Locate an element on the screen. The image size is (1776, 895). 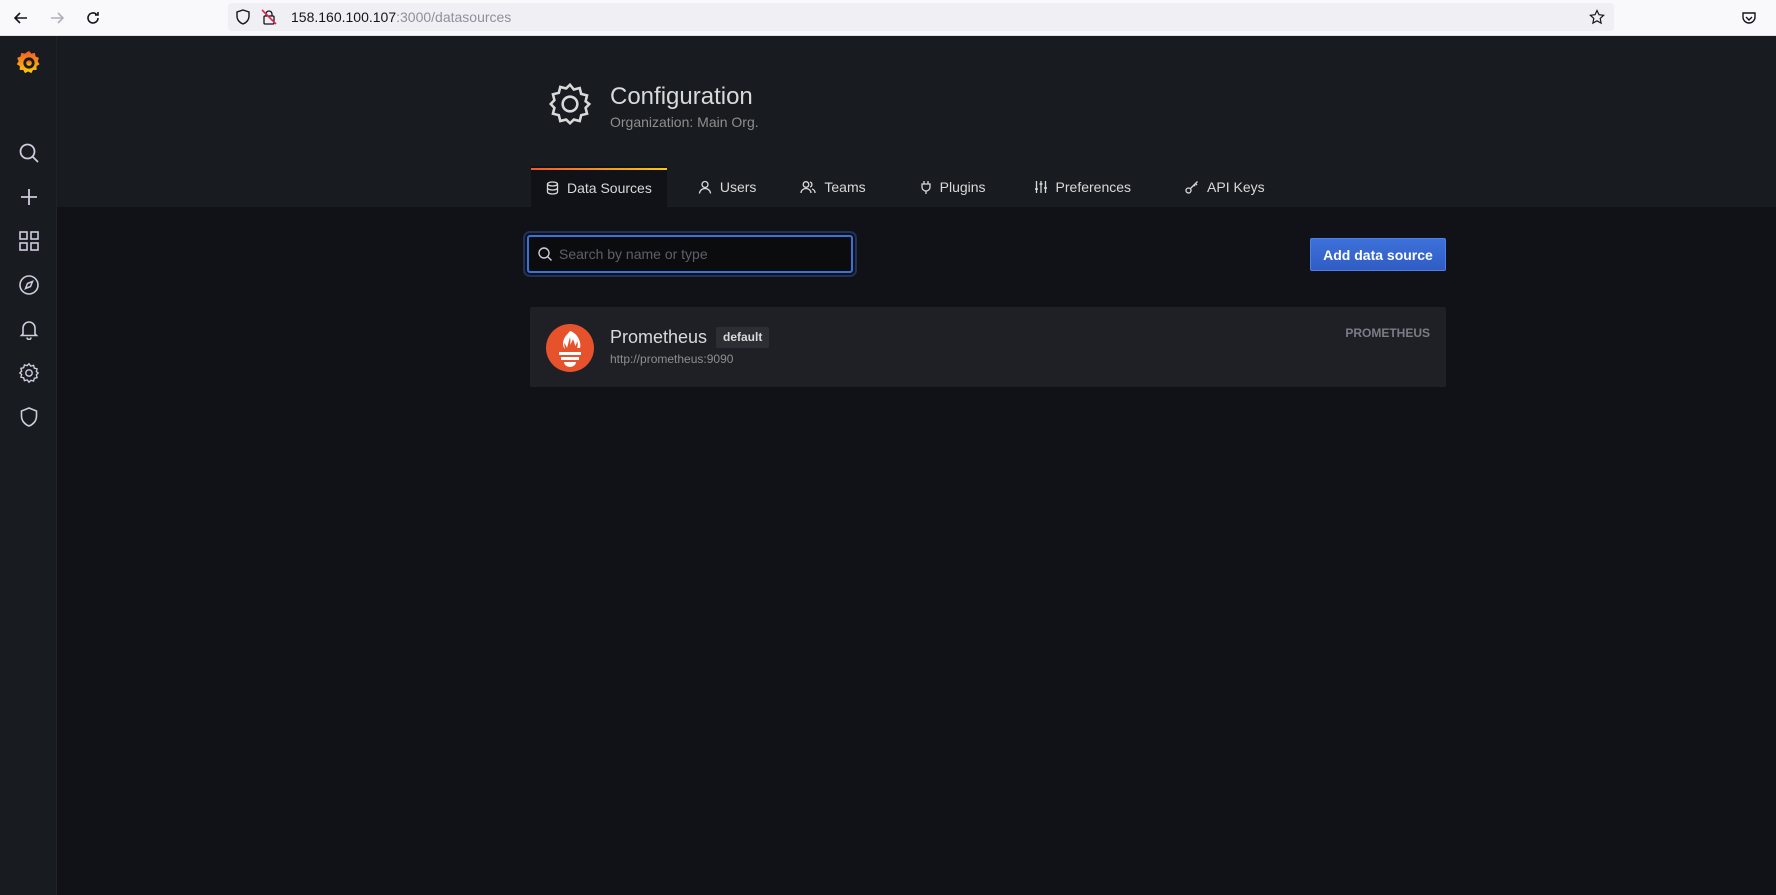
tab-preferences: Preferences is located at coordinates (1082, 186).